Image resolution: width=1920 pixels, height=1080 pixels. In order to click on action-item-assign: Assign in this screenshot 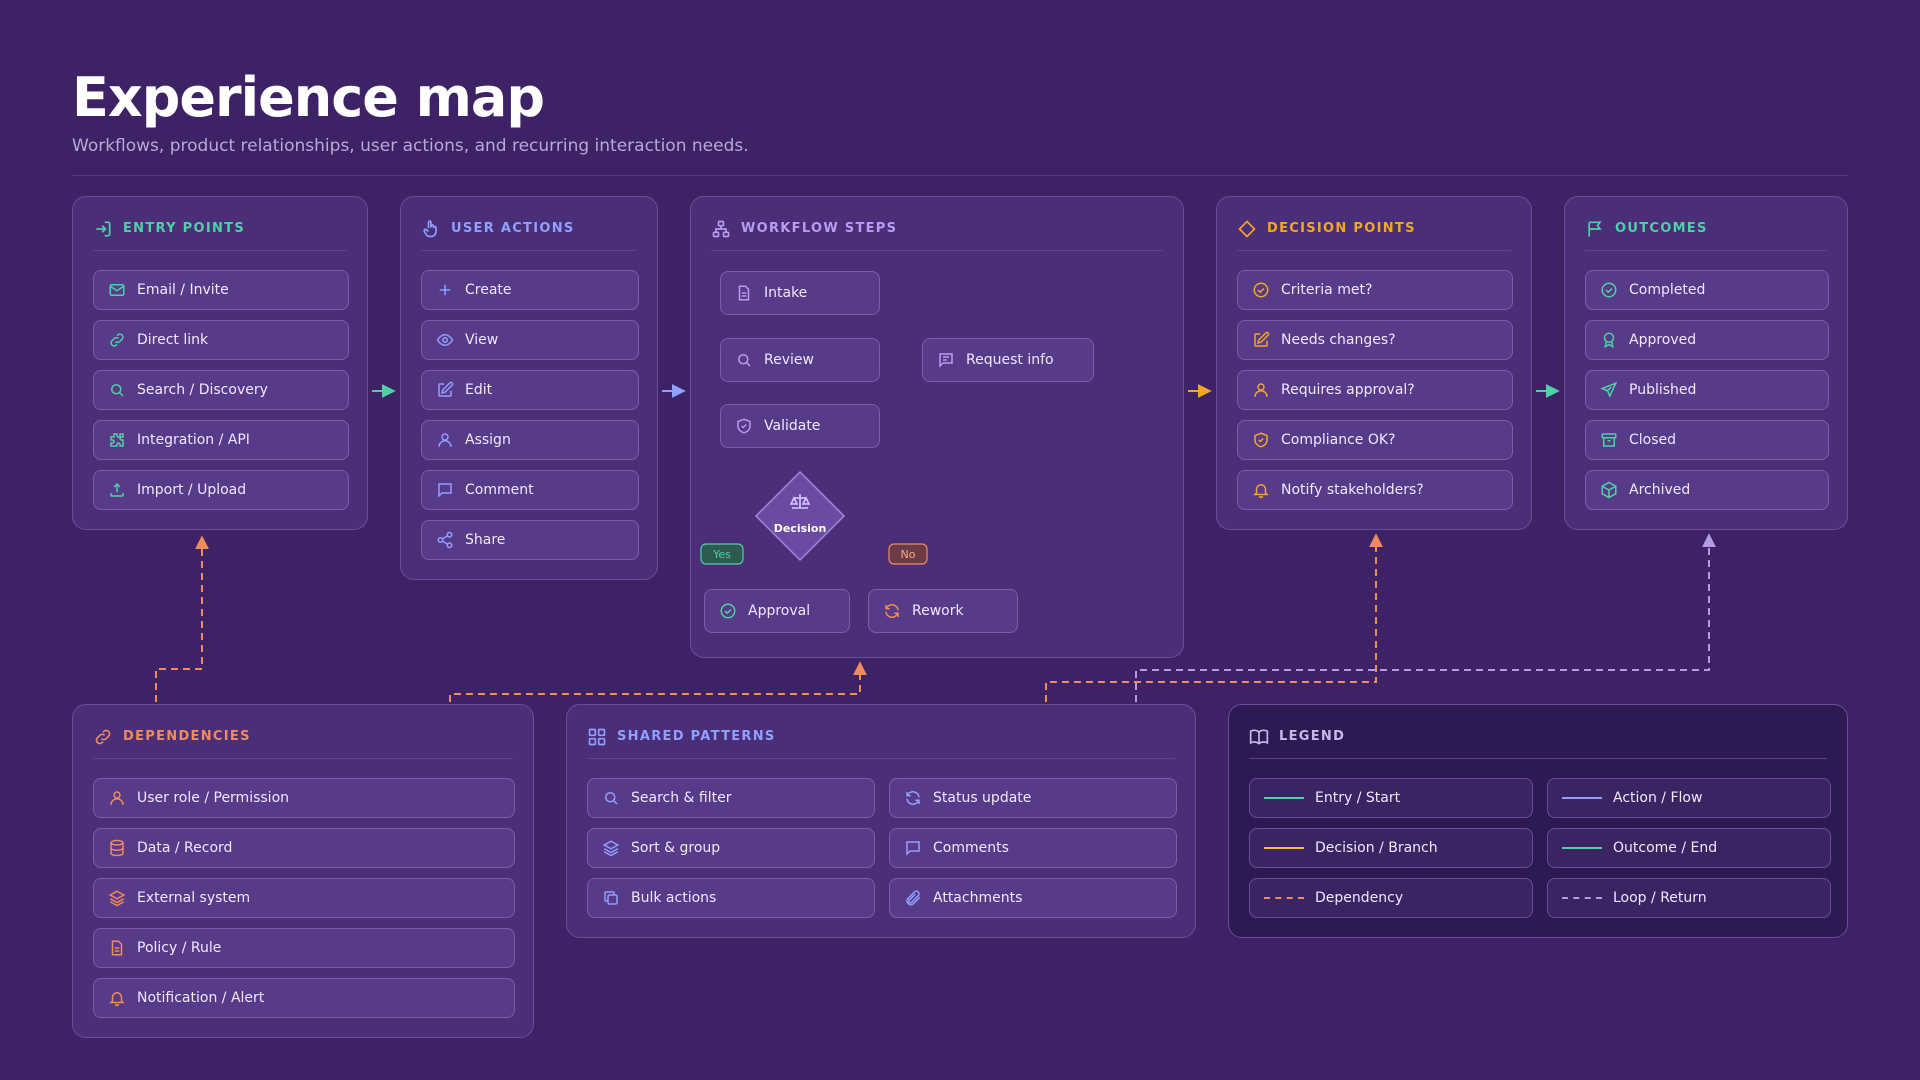, I will do `click(530, 440)`.